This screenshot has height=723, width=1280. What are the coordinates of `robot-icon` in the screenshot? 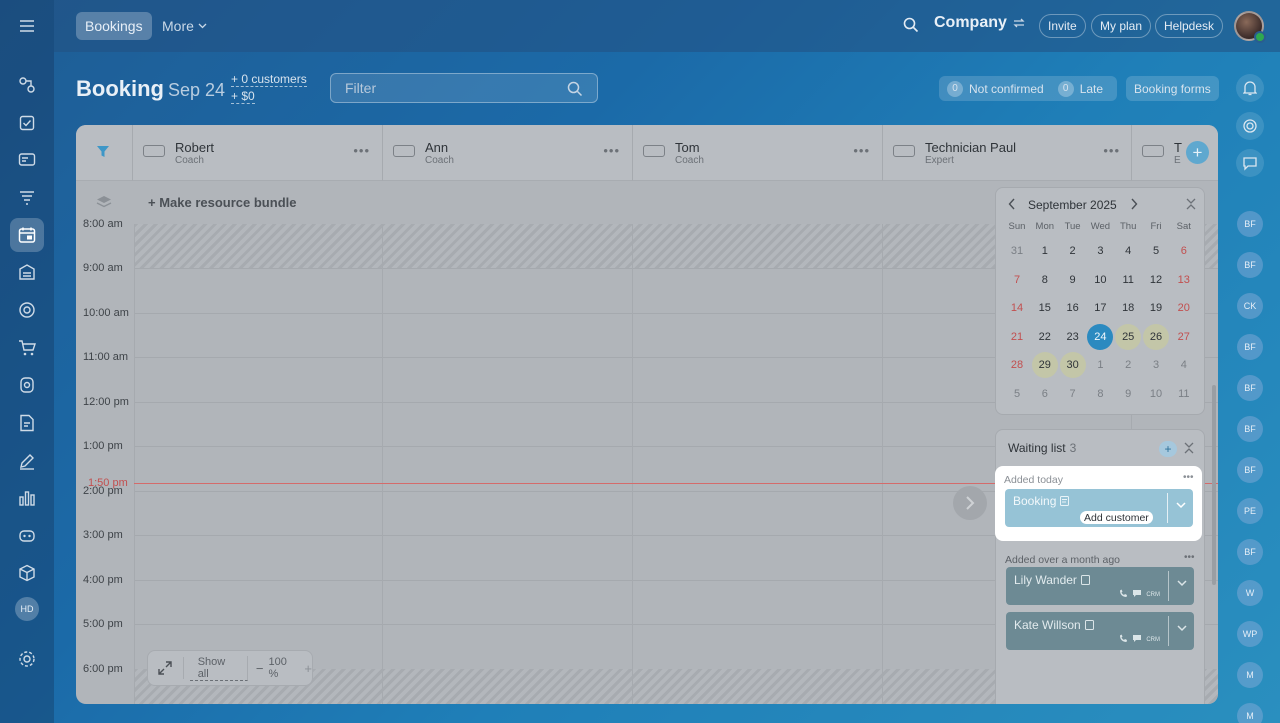 It's located at (27, 535).